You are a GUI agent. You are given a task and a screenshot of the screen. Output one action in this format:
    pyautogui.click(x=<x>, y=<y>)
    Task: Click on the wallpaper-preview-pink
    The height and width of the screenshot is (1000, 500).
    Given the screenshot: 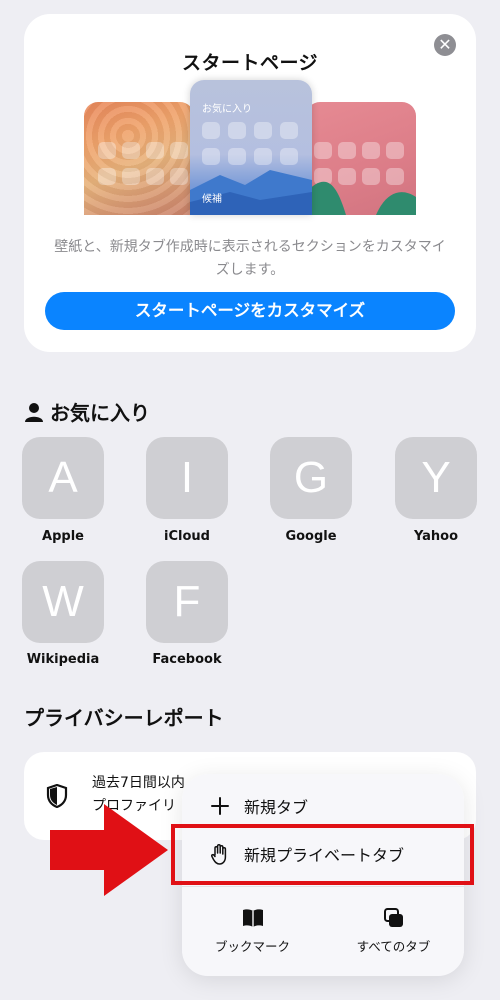 What is the action you would take?
    pyautogui.click(x=361, y=158)
    